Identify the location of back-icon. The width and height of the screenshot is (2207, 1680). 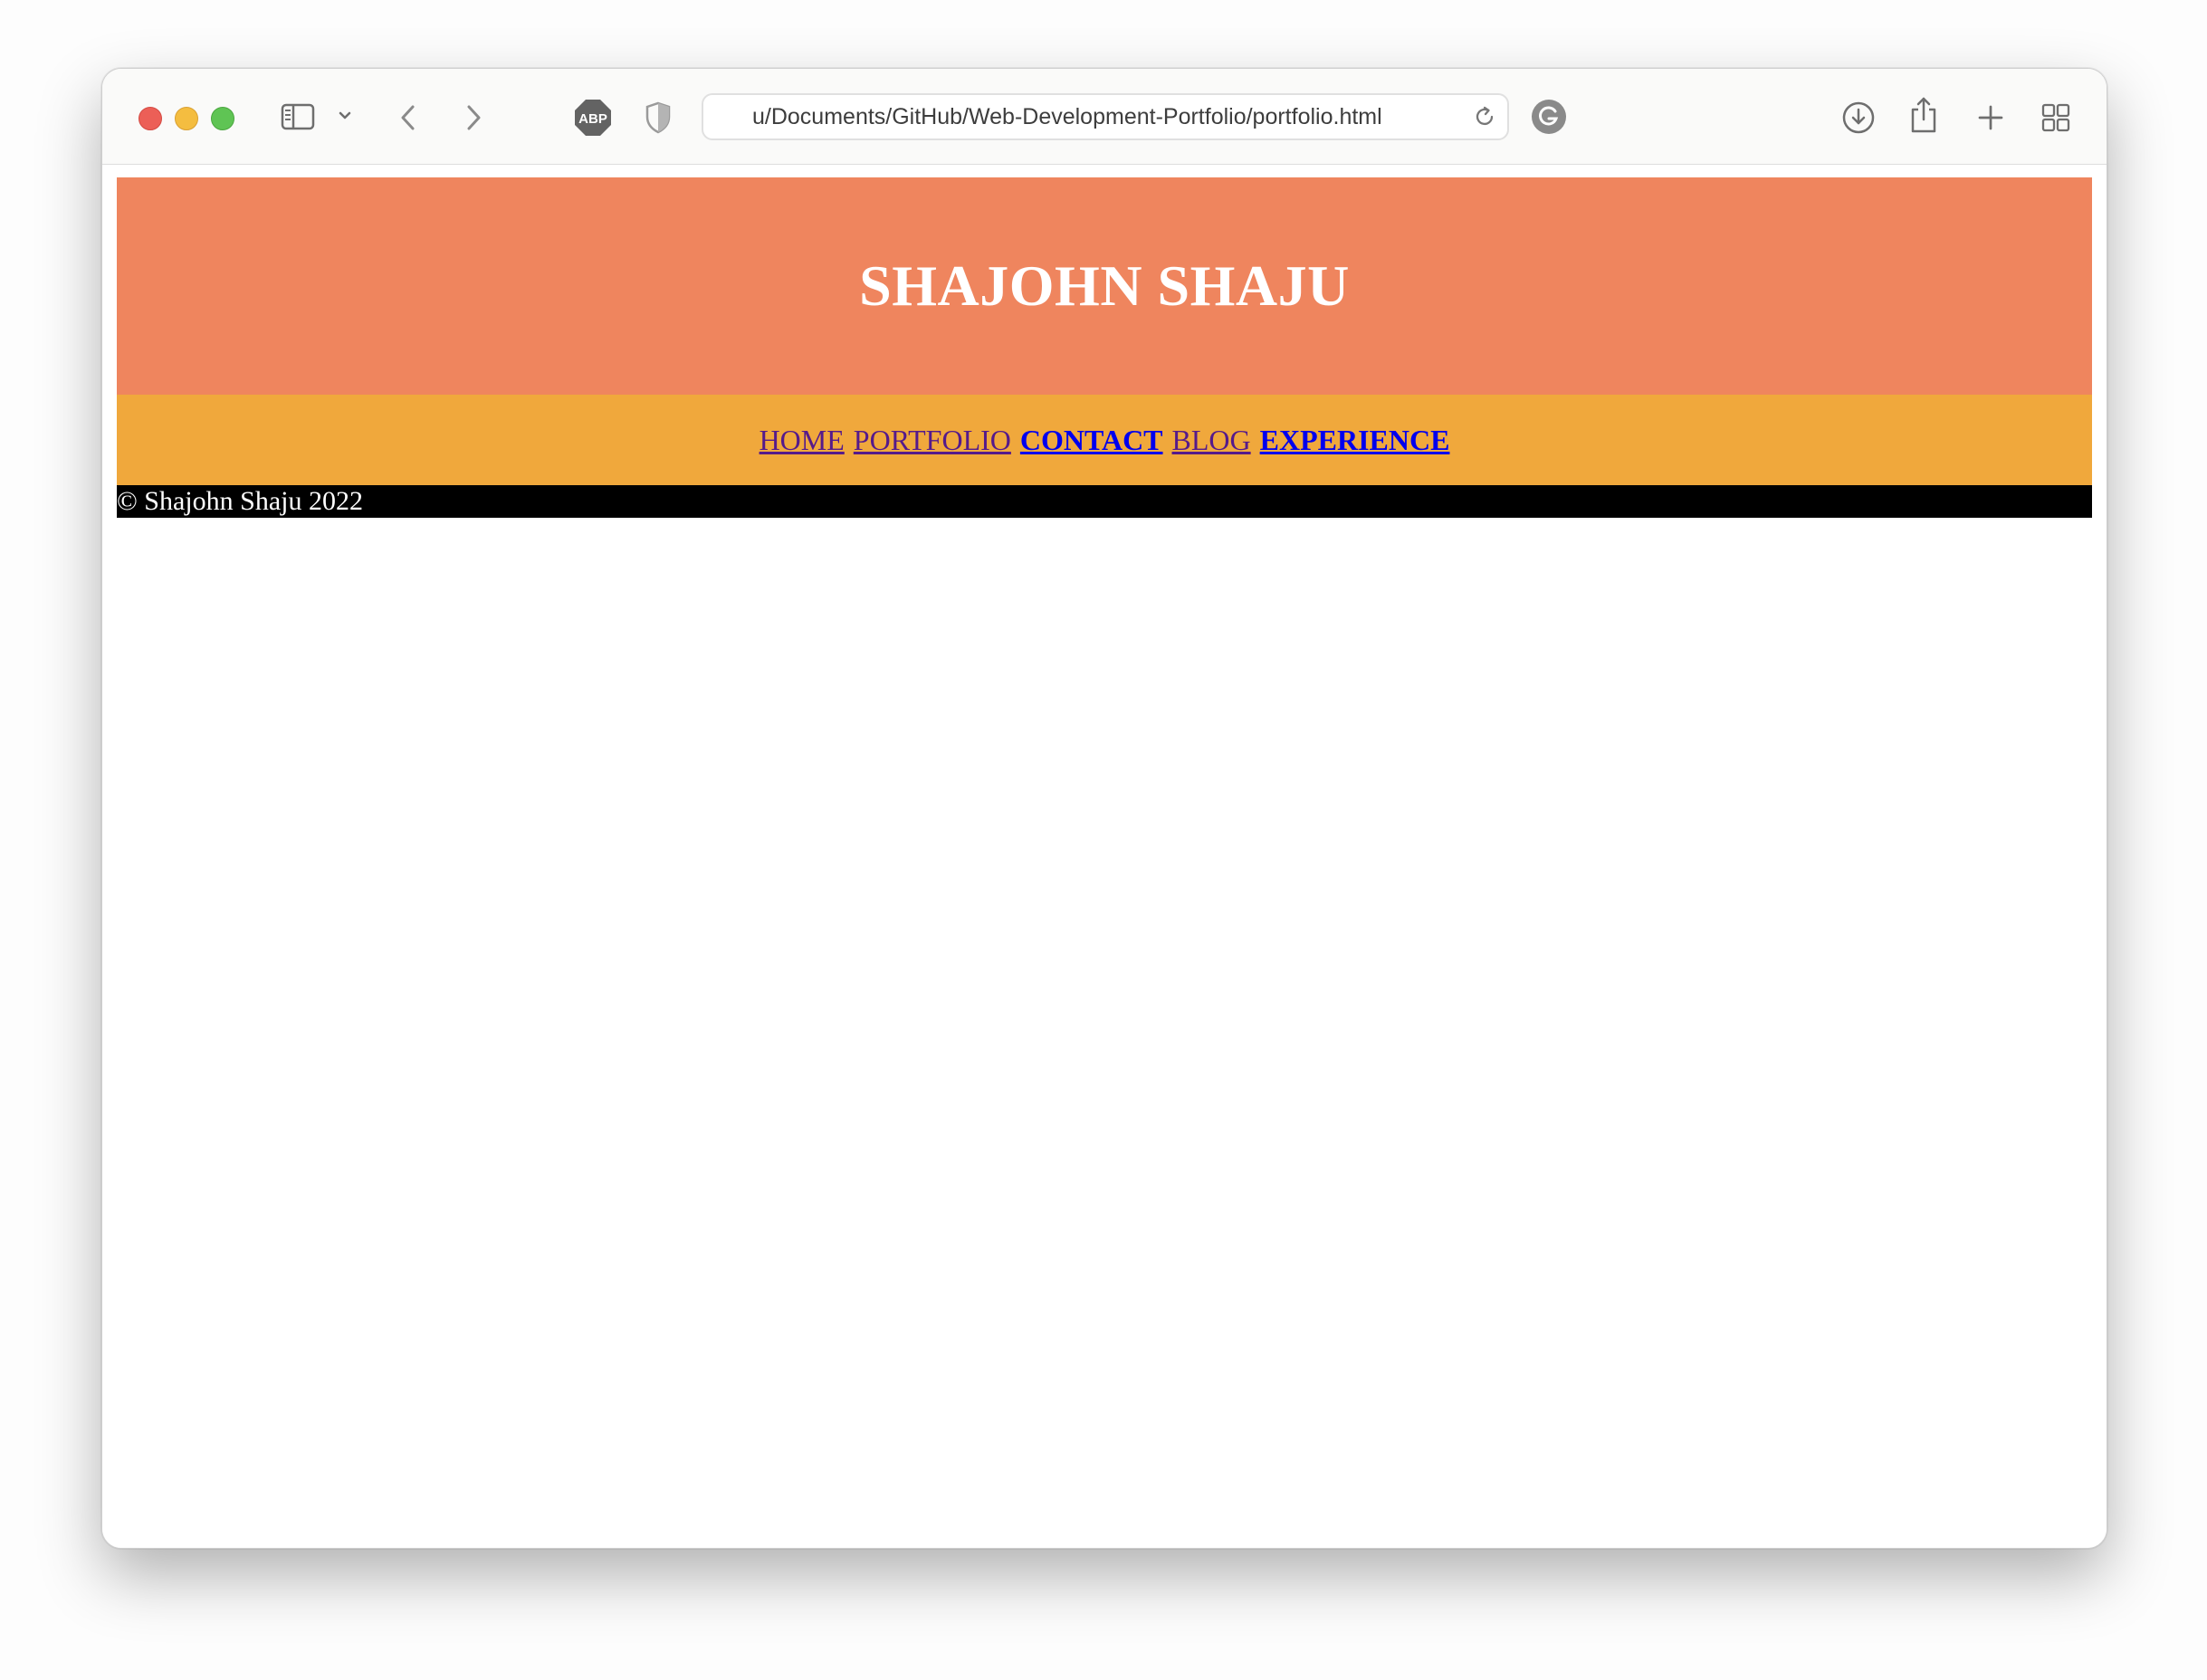
(409, 118).